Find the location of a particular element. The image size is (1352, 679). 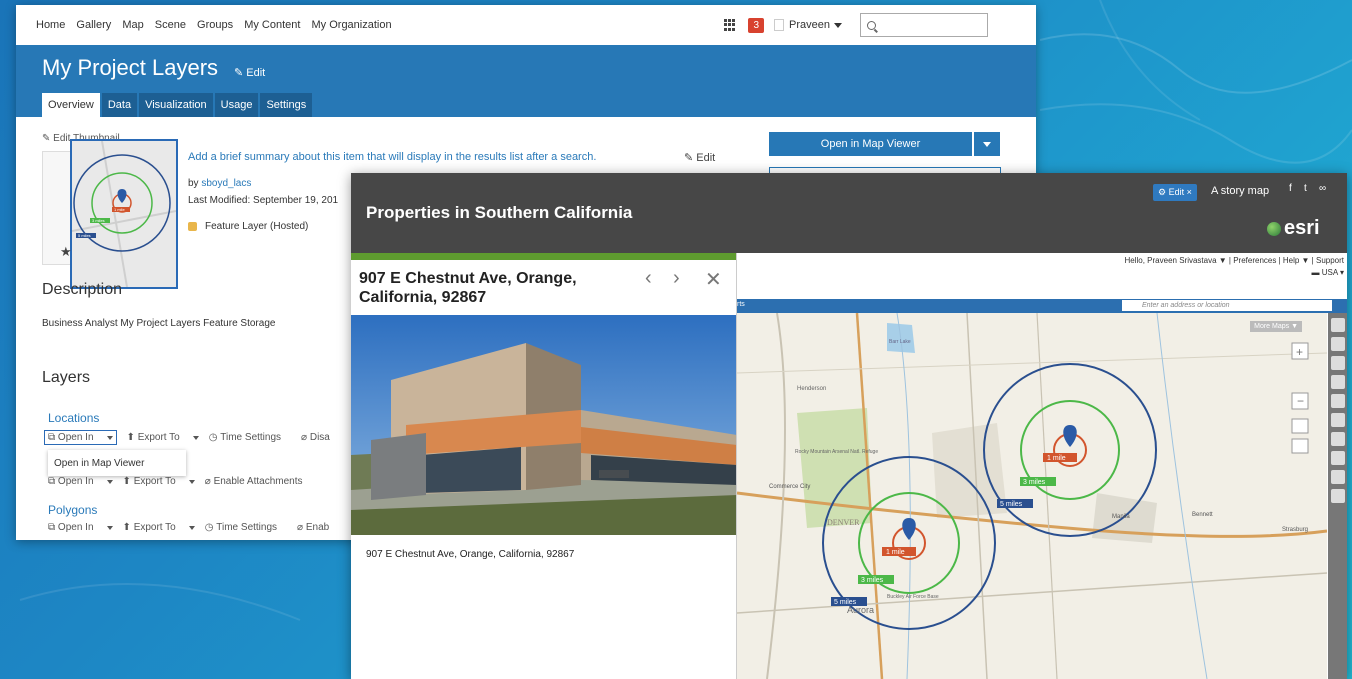

place-manila: Manila is located at coordinates (1121, 517).